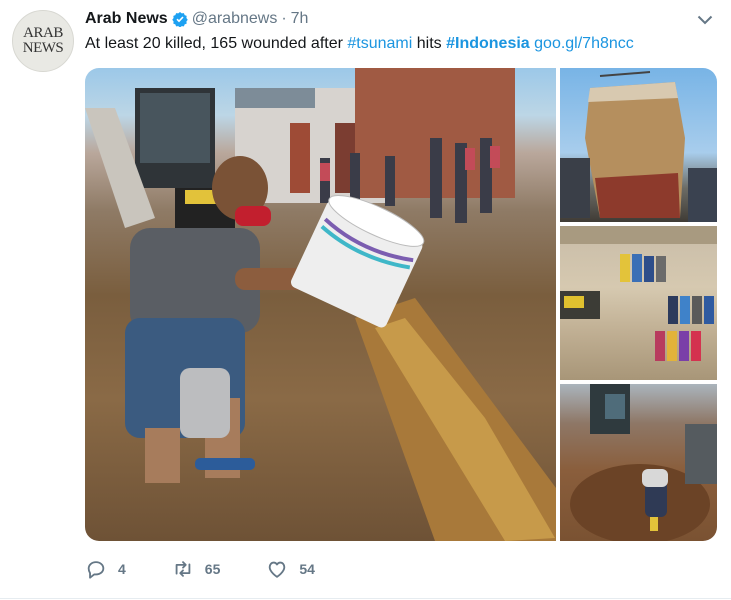 This screenshot has height=600, width=731. Describe the element at coordinates (584, 43) in the screenshot. I see `tweet-link: goo.gl/7h8ncc` at that location.